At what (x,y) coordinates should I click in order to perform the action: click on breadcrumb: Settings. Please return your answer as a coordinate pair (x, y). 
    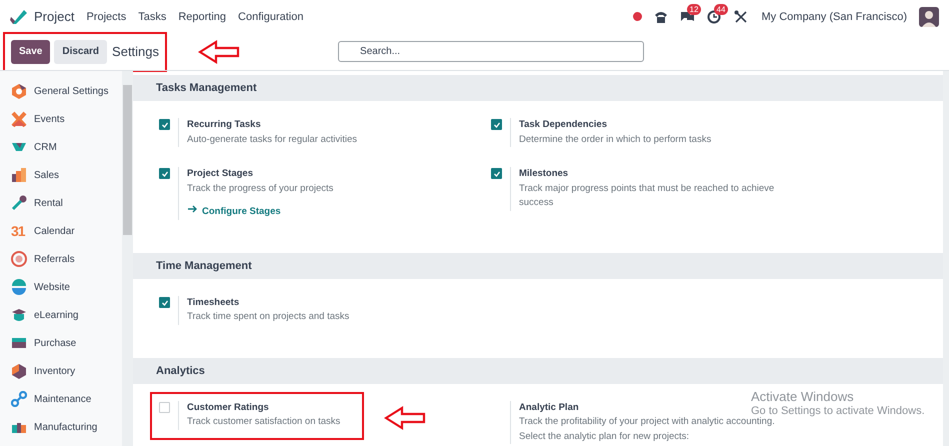
    Looking at the image, I should click on (136, 51).